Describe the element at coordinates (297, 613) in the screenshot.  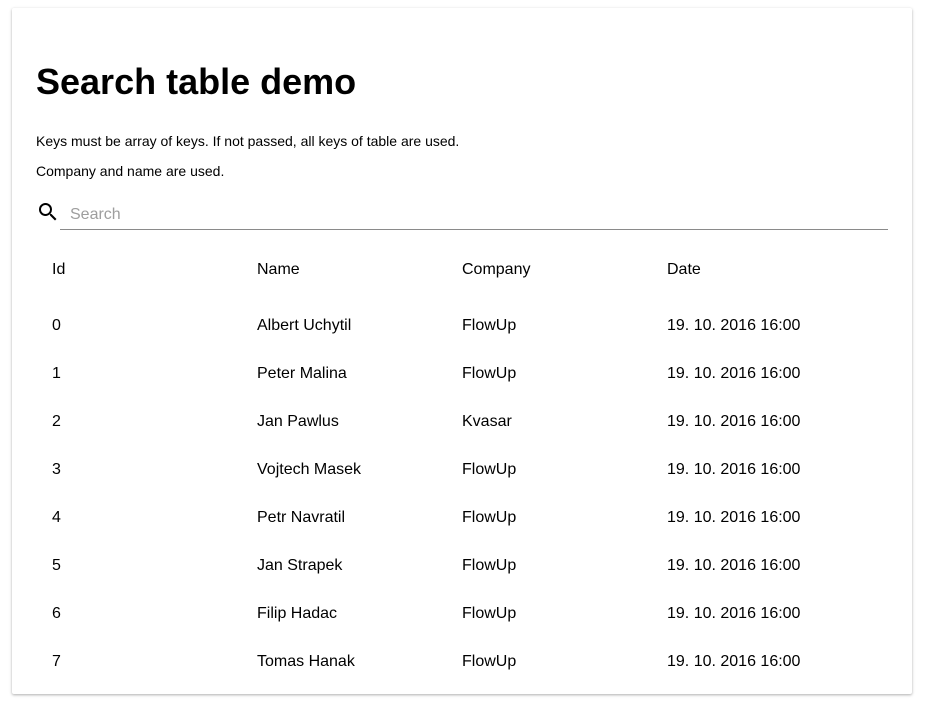
I see `cell-name: Filip Hadac` at that location.